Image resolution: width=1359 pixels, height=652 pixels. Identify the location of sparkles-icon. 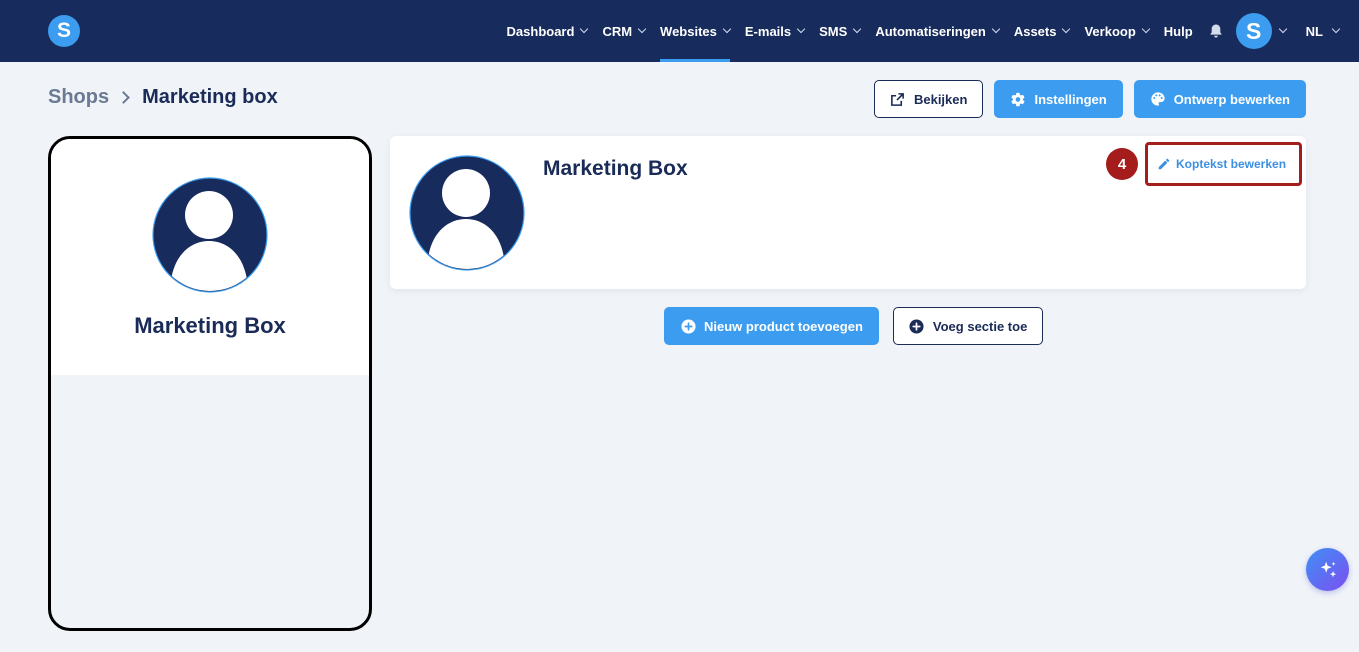
(1328, 570).